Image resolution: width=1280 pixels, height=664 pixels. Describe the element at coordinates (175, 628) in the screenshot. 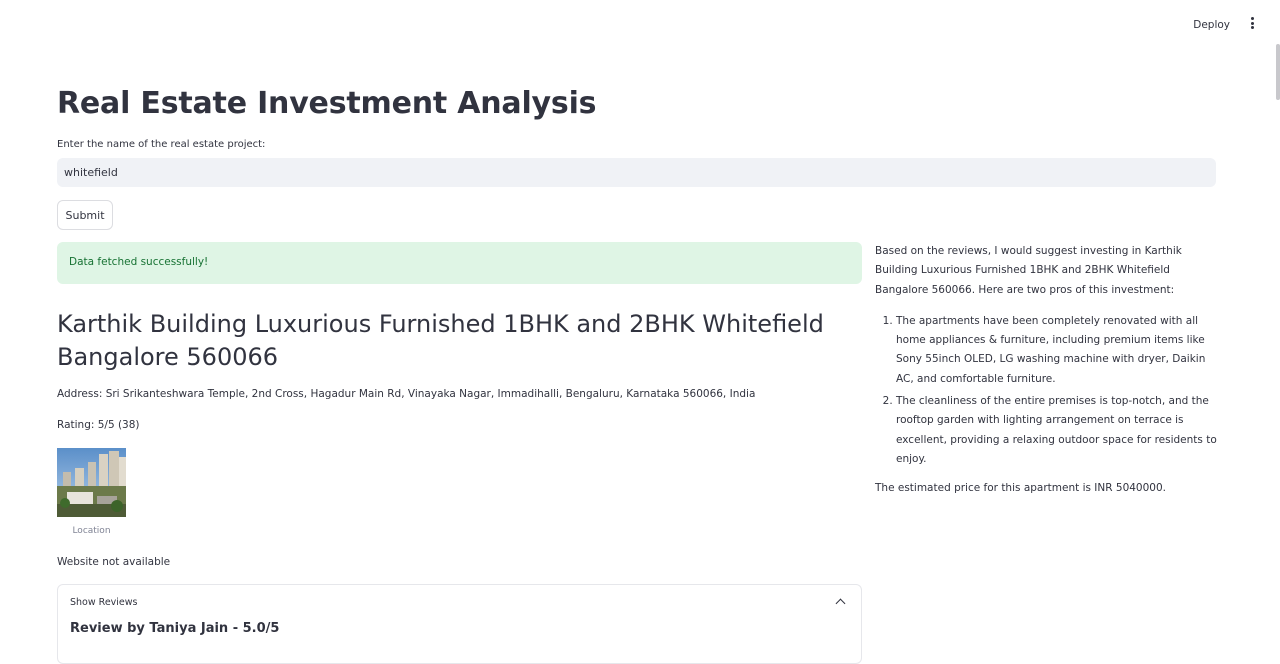

I see `review-title: Review by Taniya Jain - 5.0/5` at that location.